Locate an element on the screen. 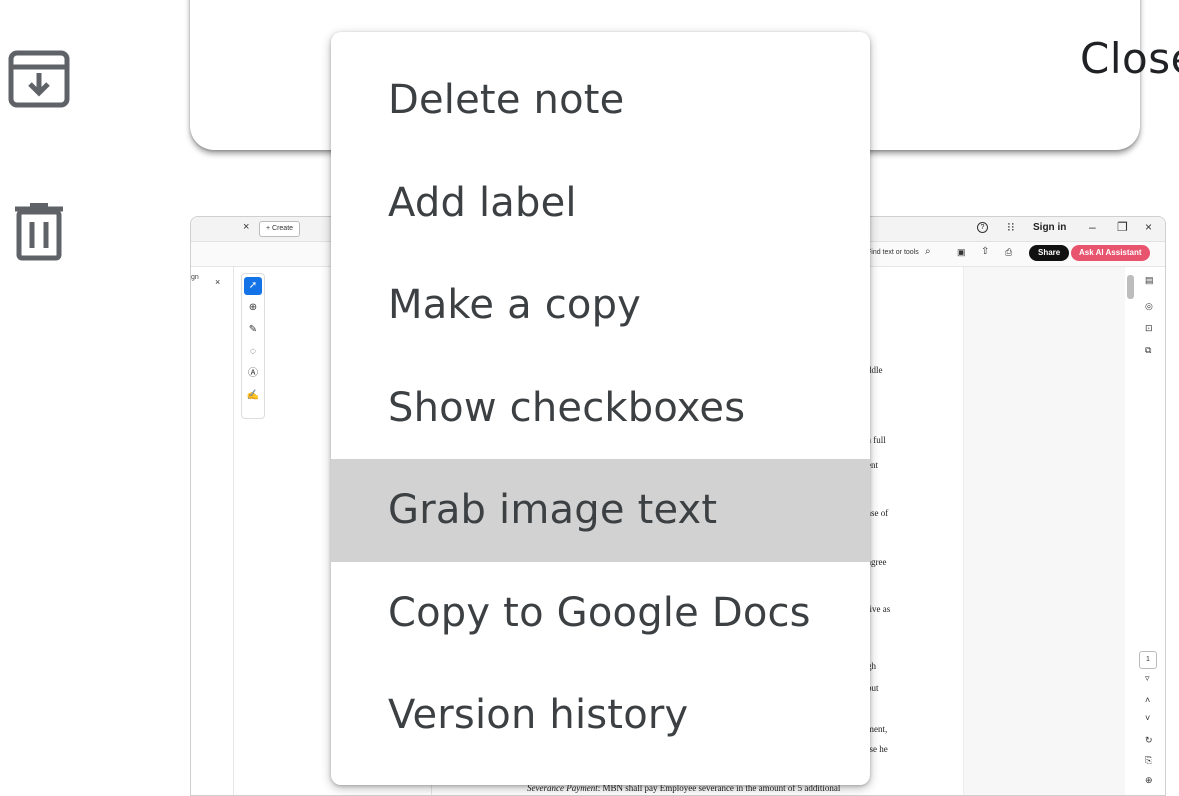 This screenshot has height=796, width=1179. pen-tool-icon: ✎ is located at coordinates (253, 329).